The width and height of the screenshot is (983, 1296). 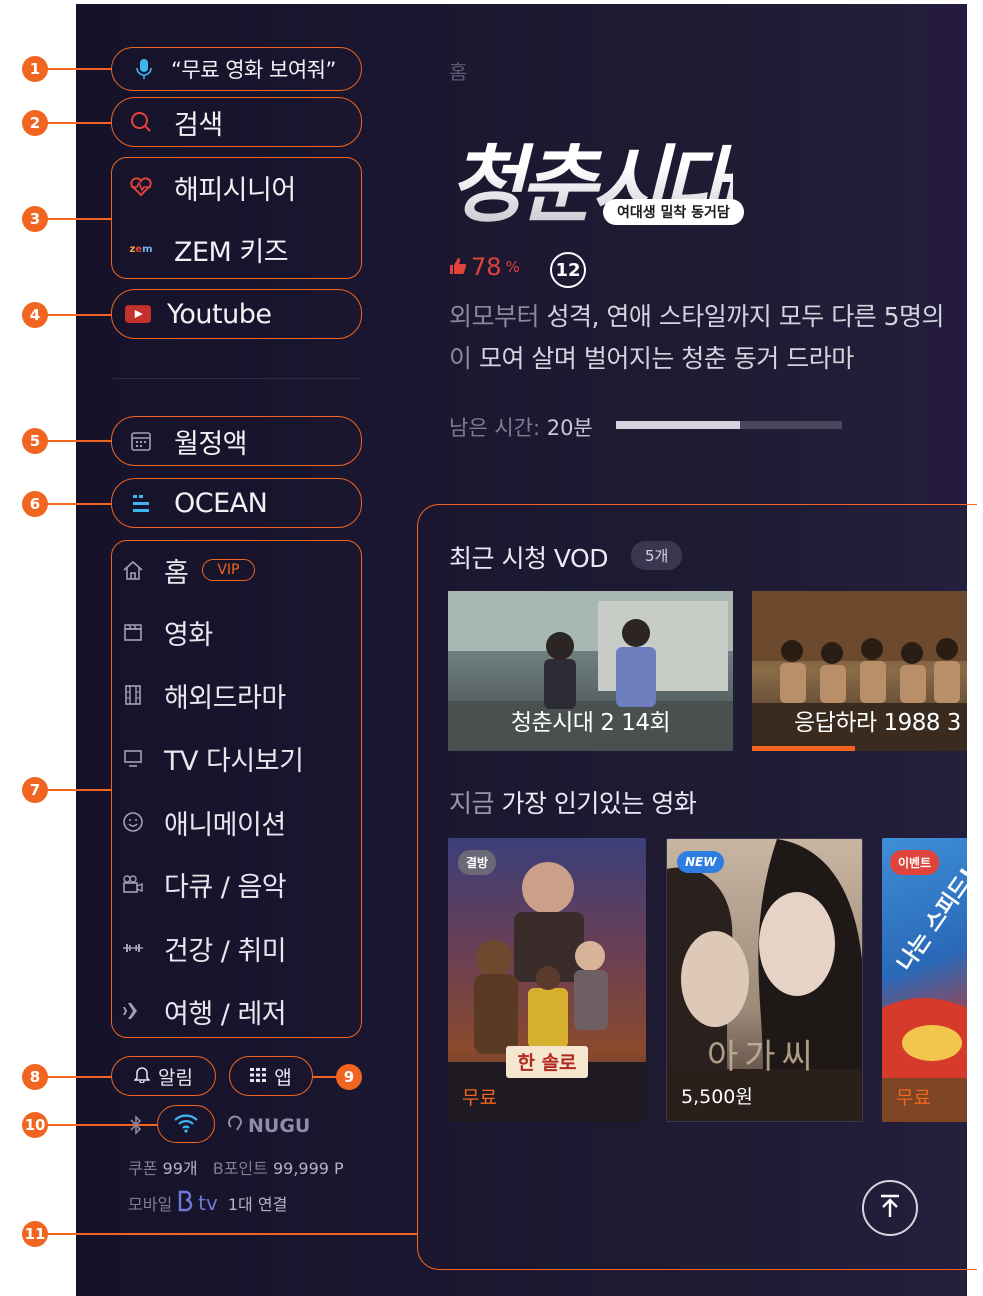 I want to click on menu-item-label: 영화, so click(x=188, y=635).